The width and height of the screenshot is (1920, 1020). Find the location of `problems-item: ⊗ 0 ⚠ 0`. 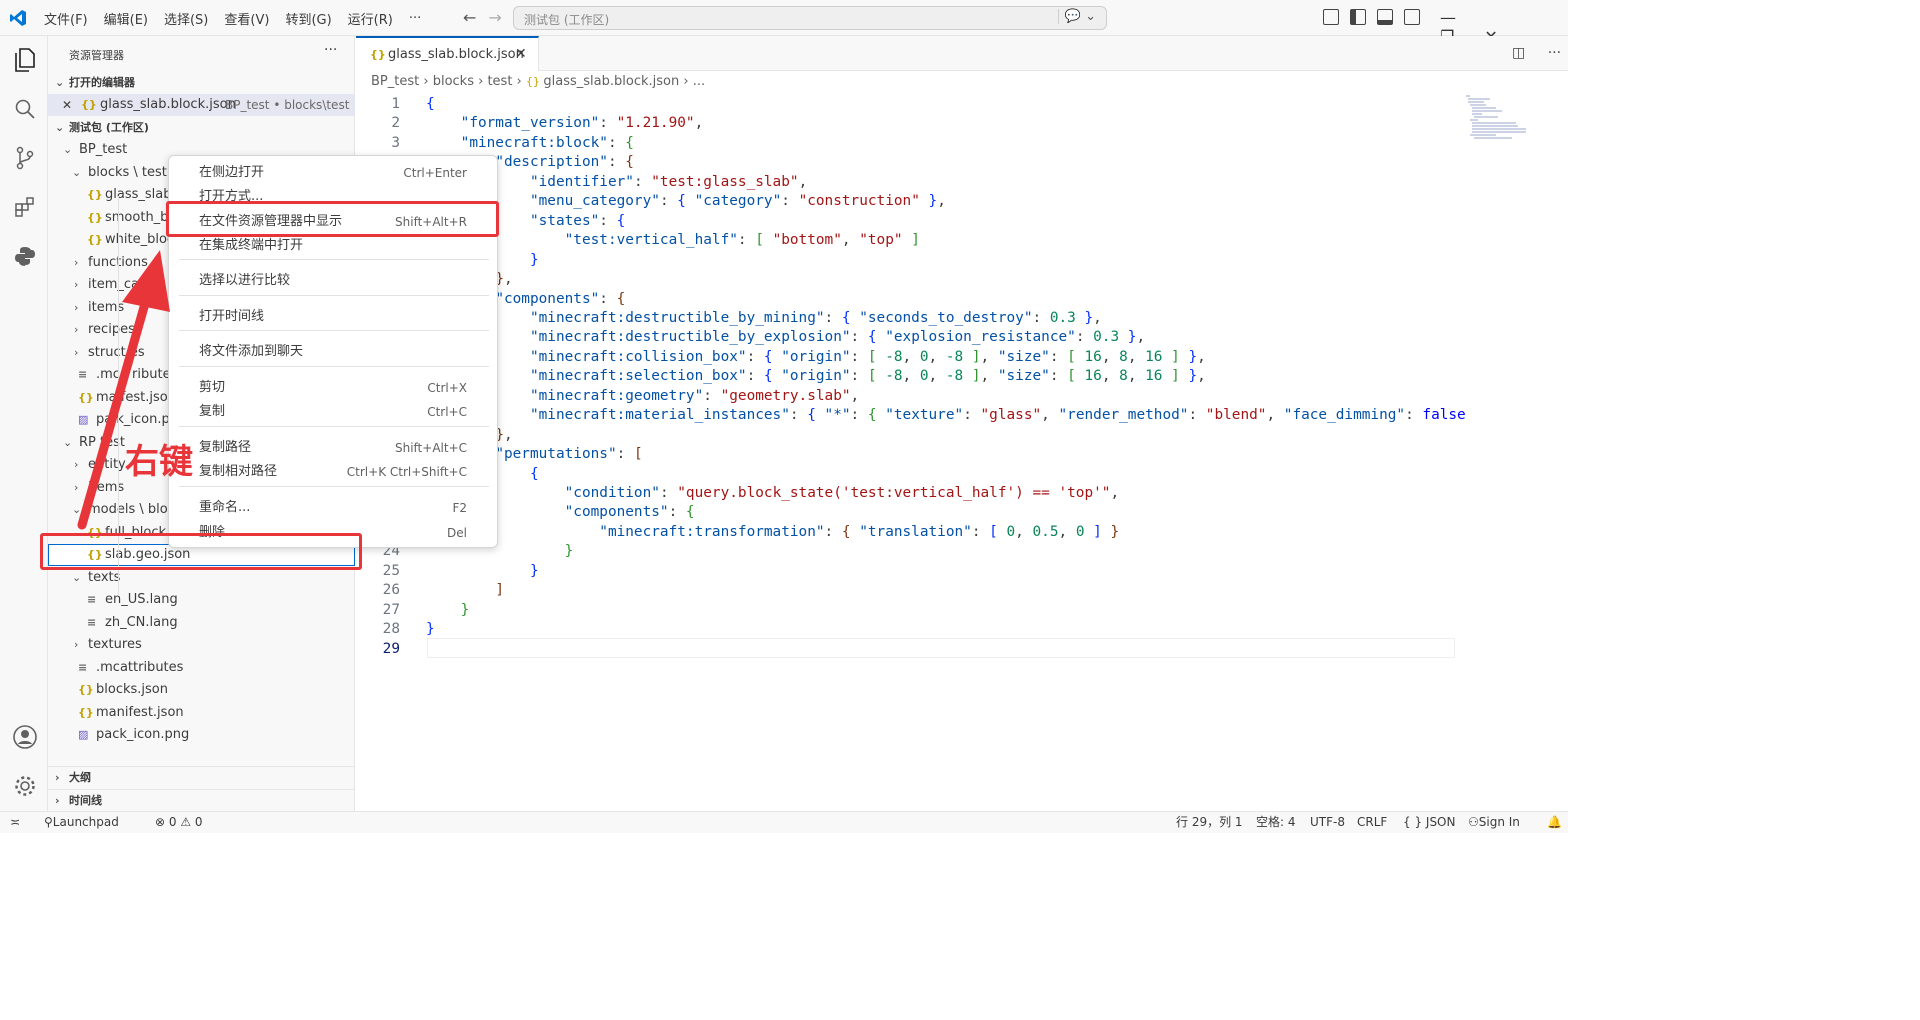

problems-item: ⊗ 0 ⚠ 0 is located at coordinates (179, 822).